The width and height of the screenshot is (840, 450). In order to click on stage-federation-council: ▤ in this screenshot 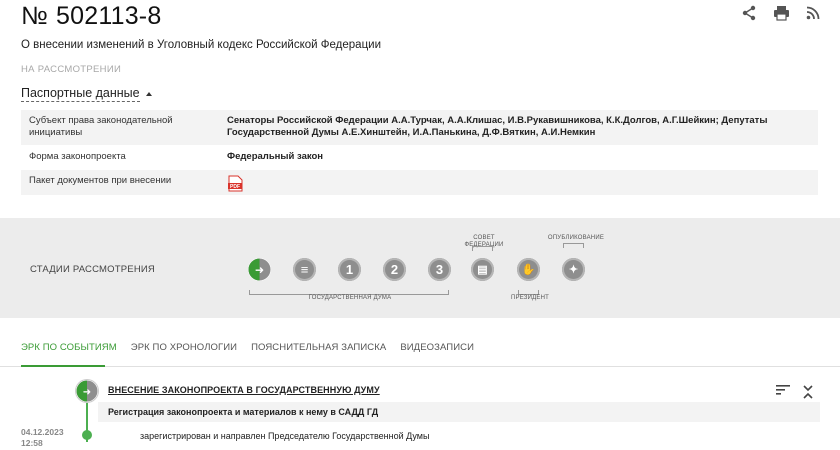, I will do `click(482, 269)`.